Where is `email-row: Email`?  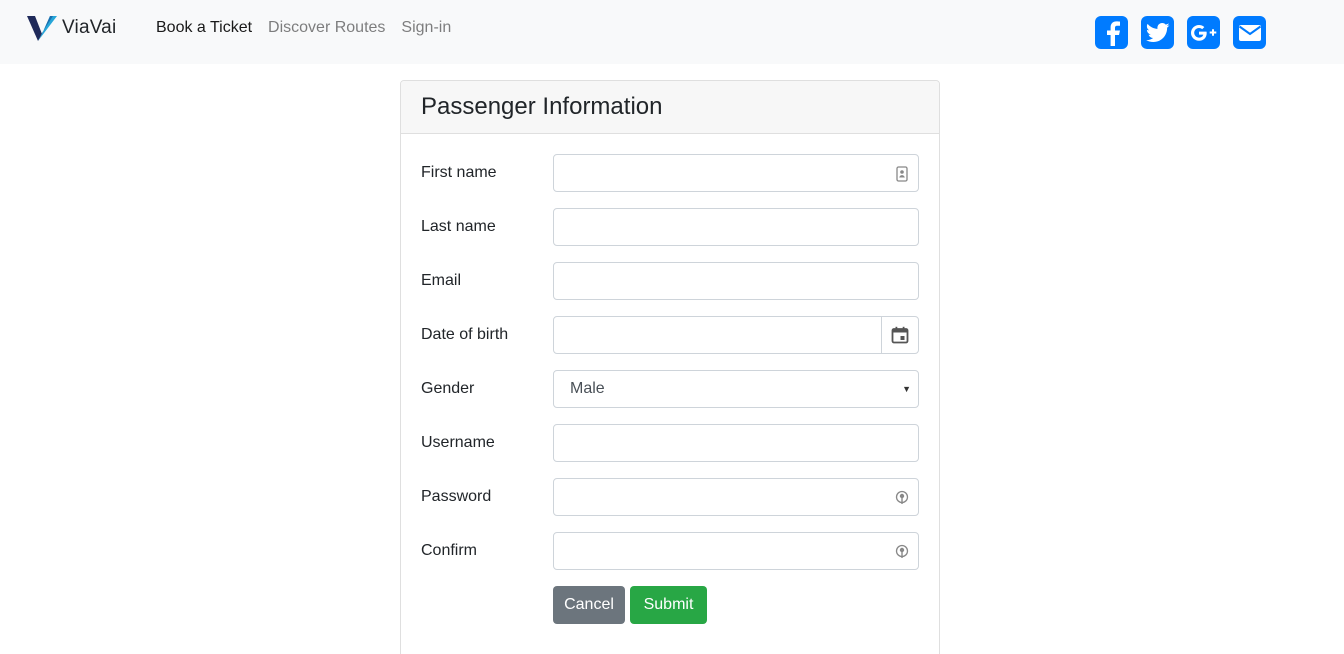
email-row: Email is located at coordinates (670, 281).